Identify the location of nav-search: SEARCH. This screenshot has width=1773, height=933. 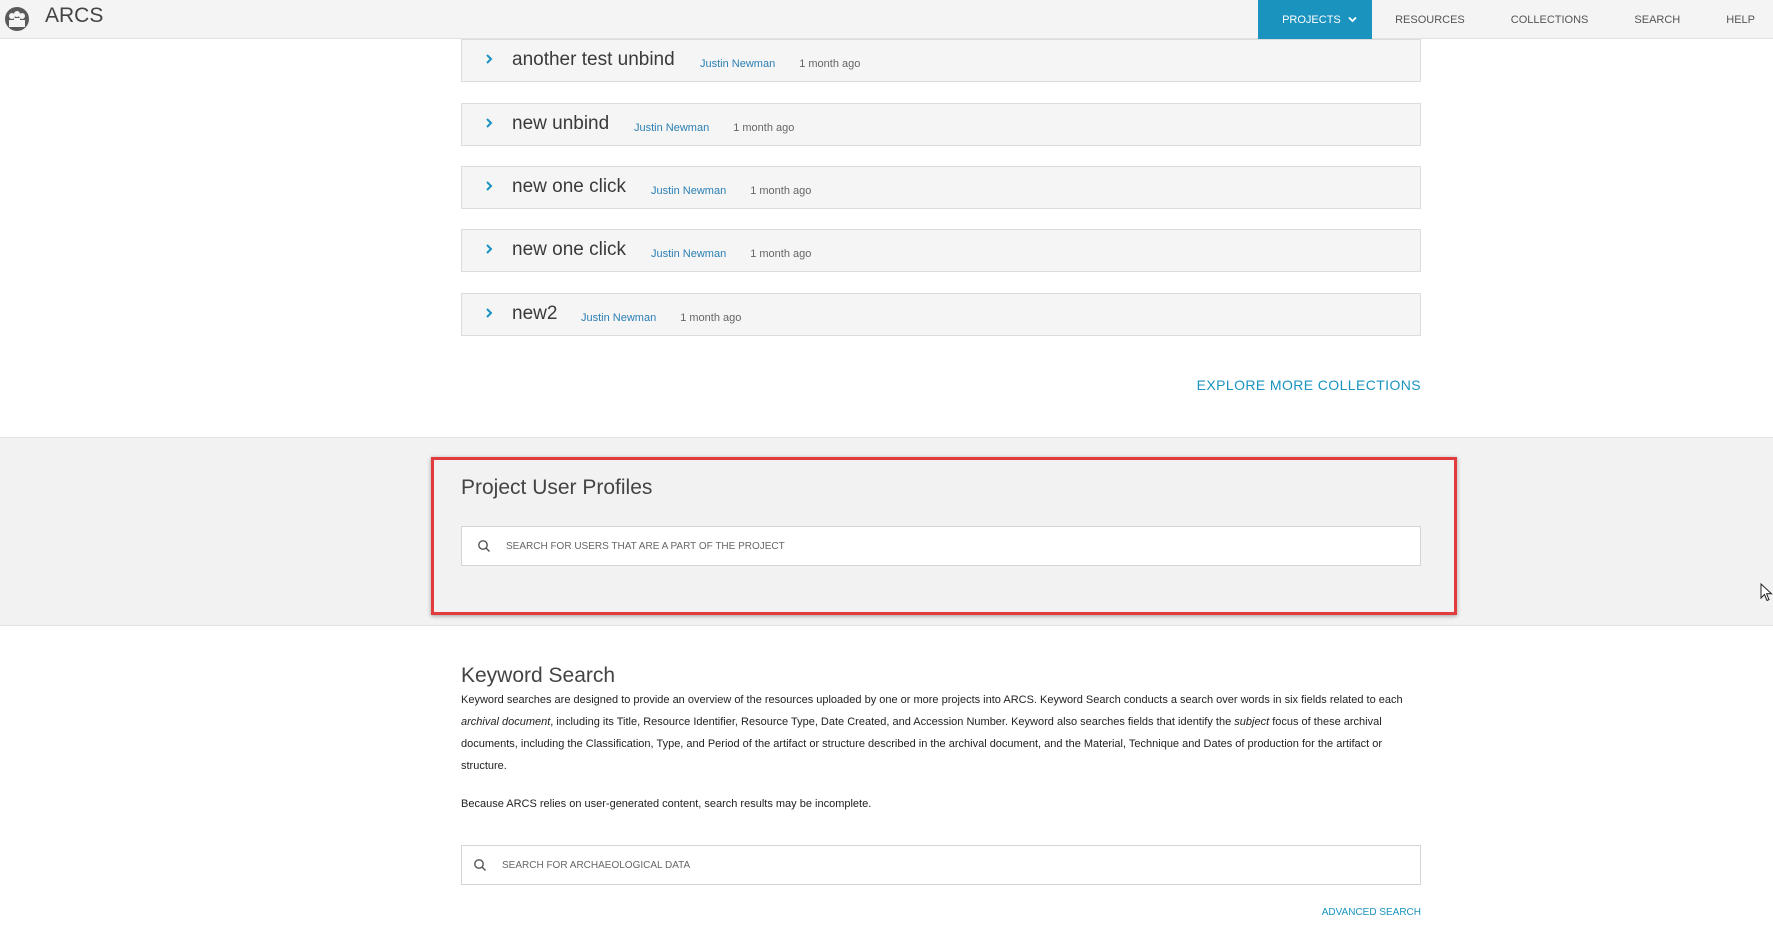
(1657, 19).